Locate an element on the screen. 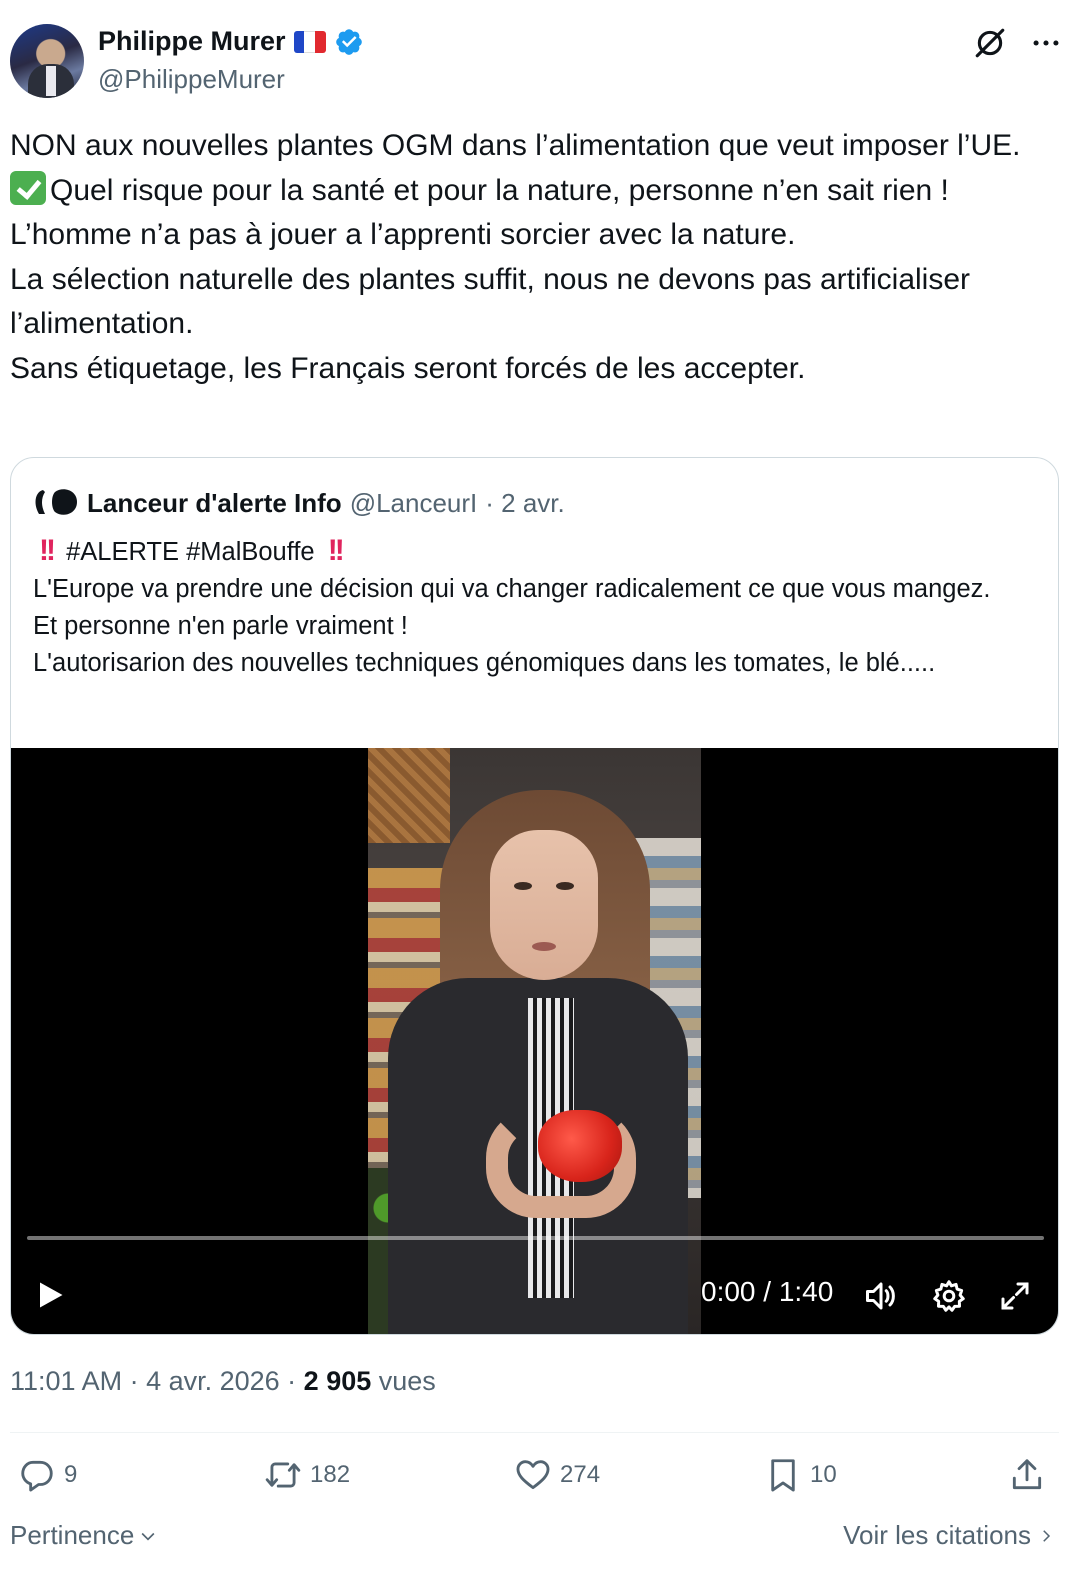 The width and height of the screenshot is (1083, 1588). tweet-timestamp: 11:01 AM · 4 avr. 2026 · is located at coordinates (157, 1381).